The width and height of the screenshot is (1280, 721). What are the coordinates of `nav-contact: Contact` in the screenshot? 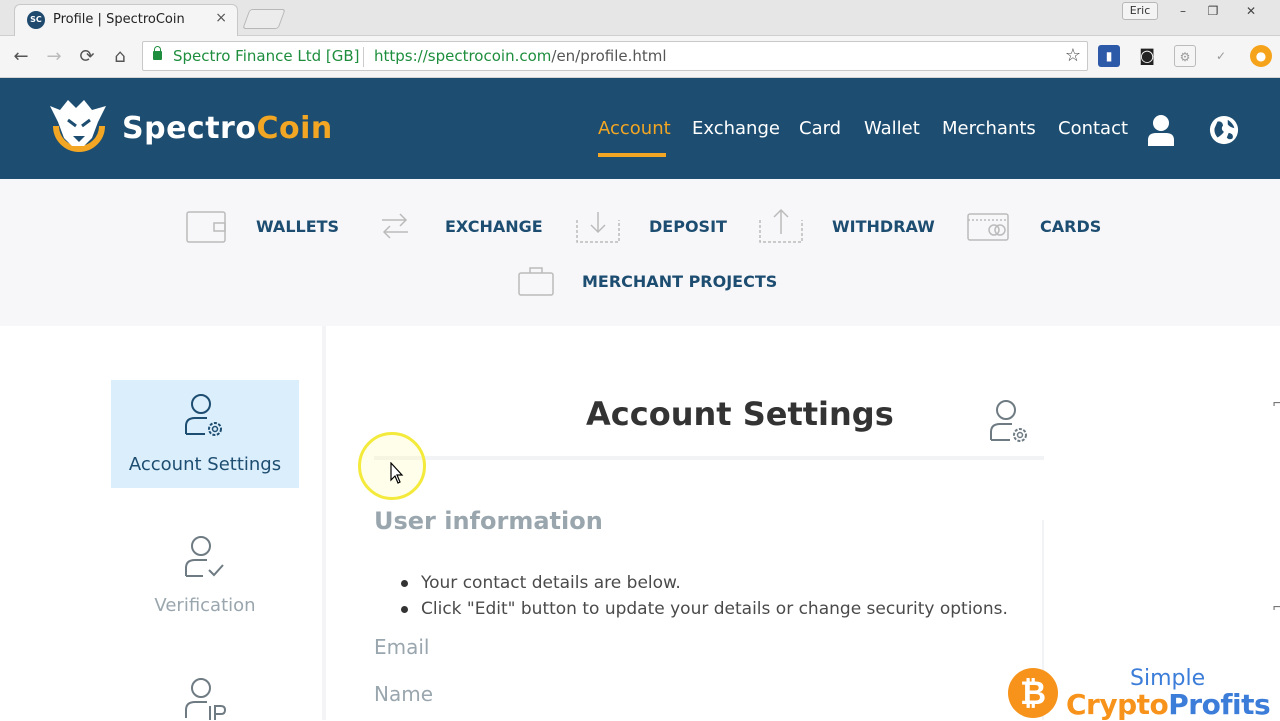 It's located at (1093, 128).